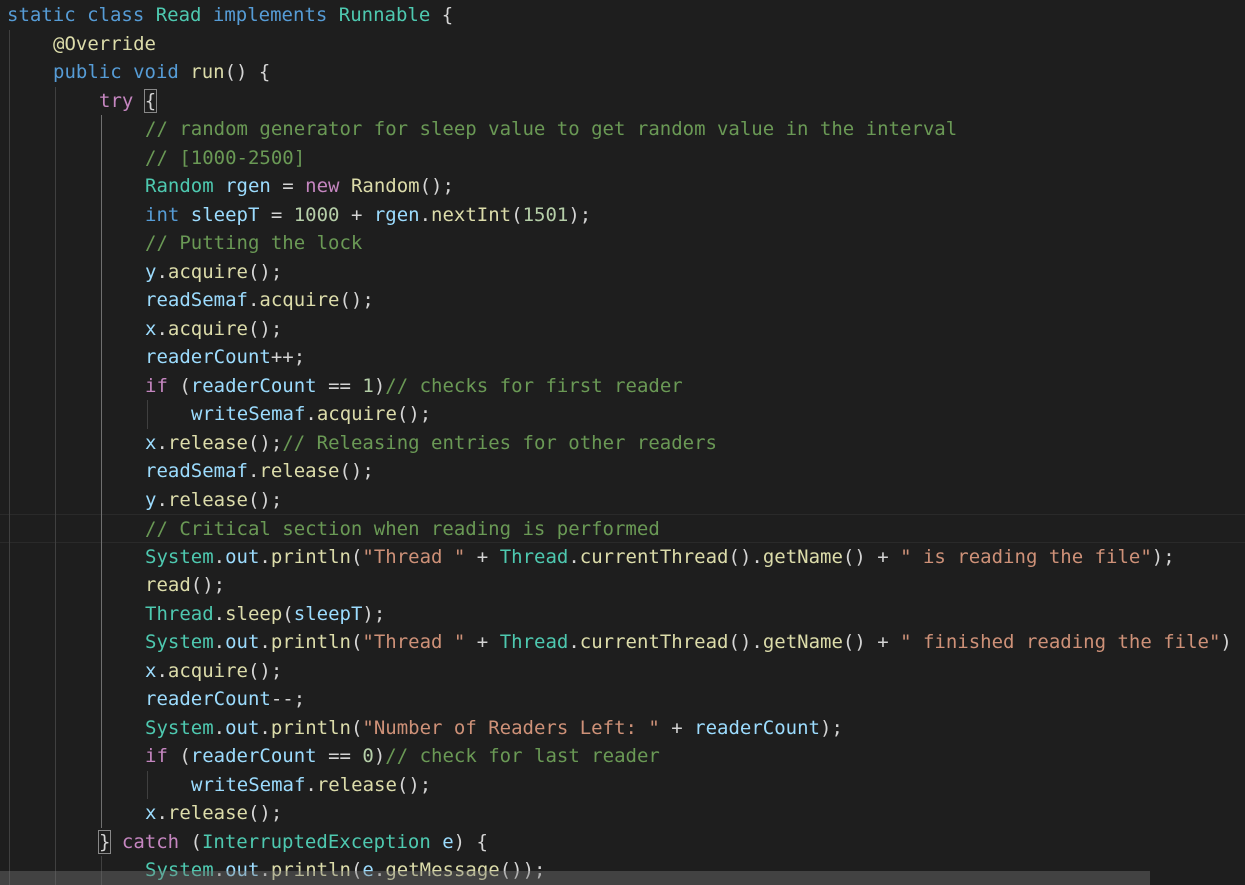 Image resolution: width=1245 pixels, height=885 pixels. Describe the element at coordinates (328, 186) in the screenshot. I see `code-token: new` at that location.